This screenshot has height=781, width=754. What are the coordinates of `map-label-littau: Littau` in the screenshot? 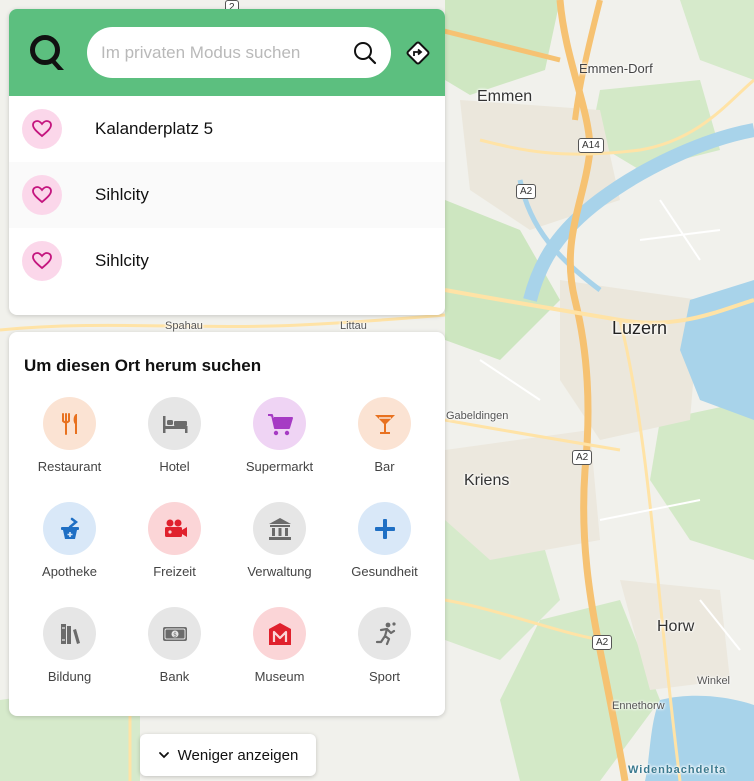 It's located at (353, 326).